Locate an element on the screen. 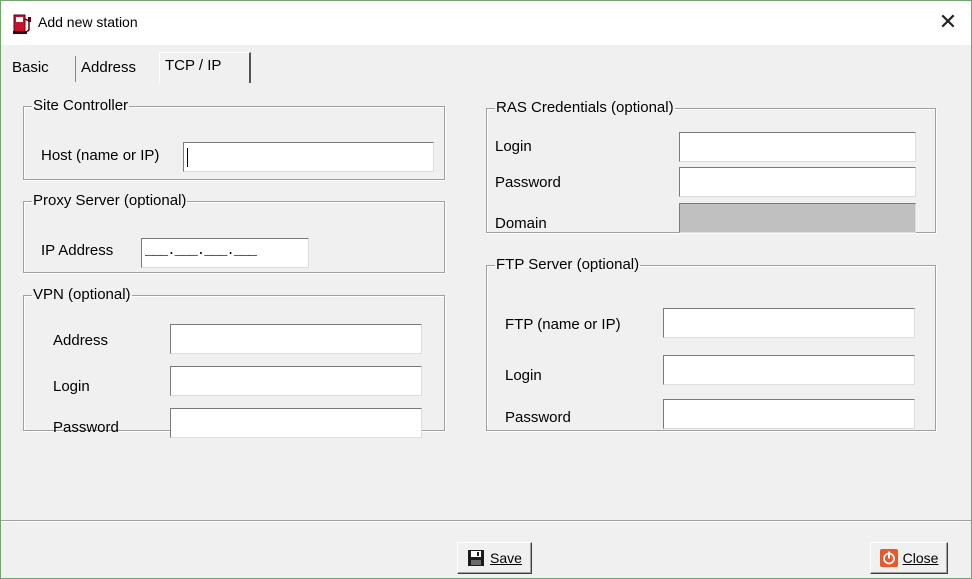 The image size is (972, 579). site-controller-legend: Site Controller is located at coordinates (81, 105).